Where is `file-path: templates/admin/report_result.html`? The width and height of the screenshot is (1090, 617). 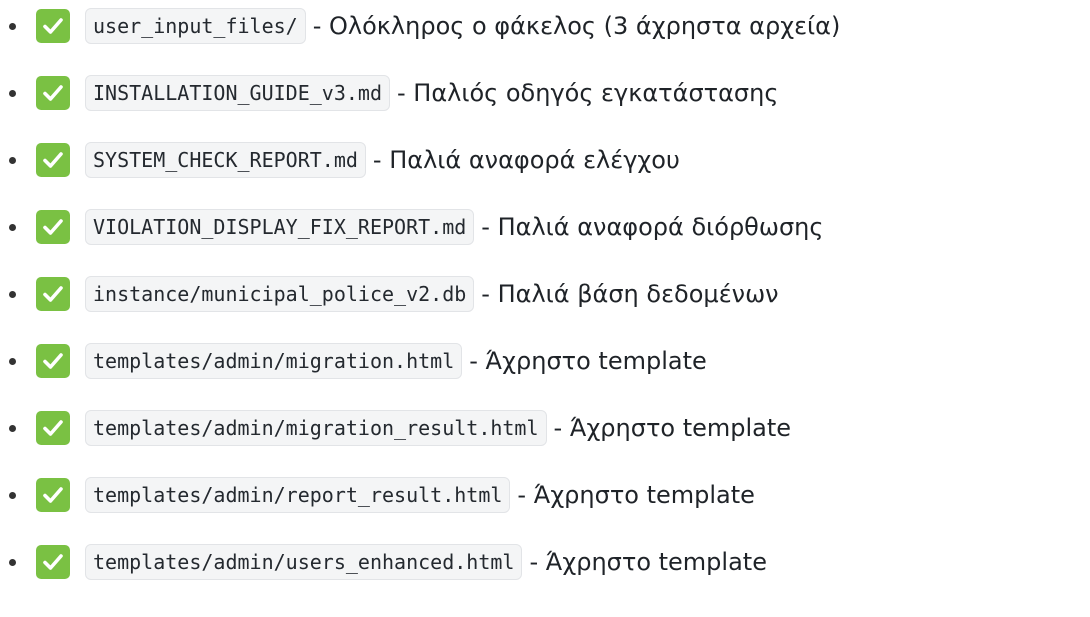 file-path: templates/admin/report_result.html is located at coordinates (298, 495).